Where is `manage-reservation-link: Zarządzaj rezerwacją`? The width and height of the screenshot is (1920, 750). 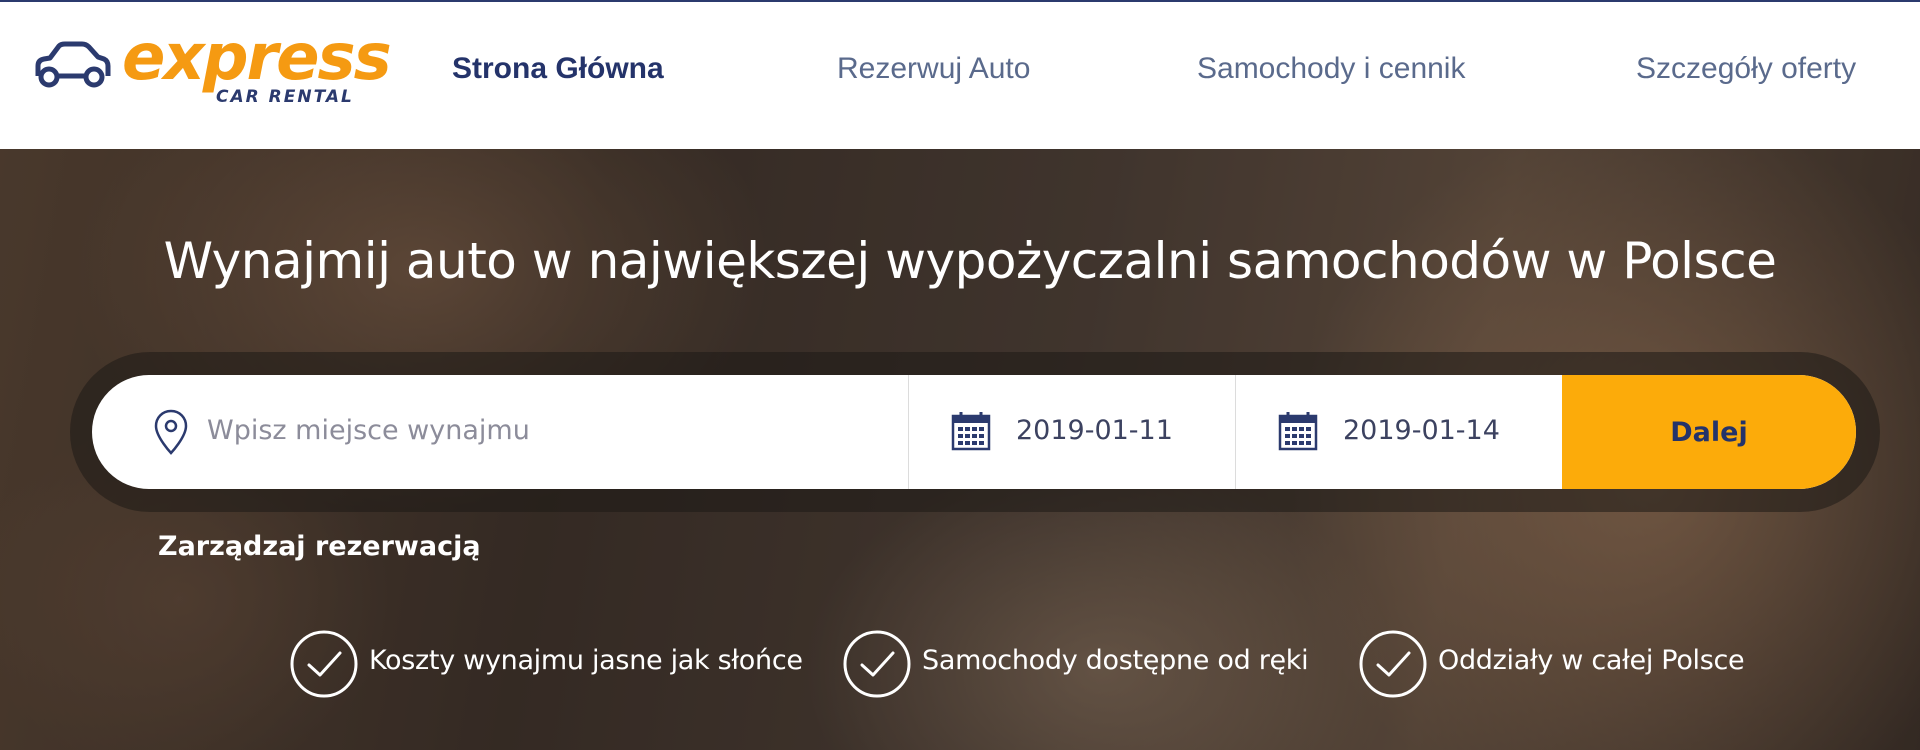
manage-reservation-link: Zarządzaj rezerwacją is located at coordinates (319, 546).